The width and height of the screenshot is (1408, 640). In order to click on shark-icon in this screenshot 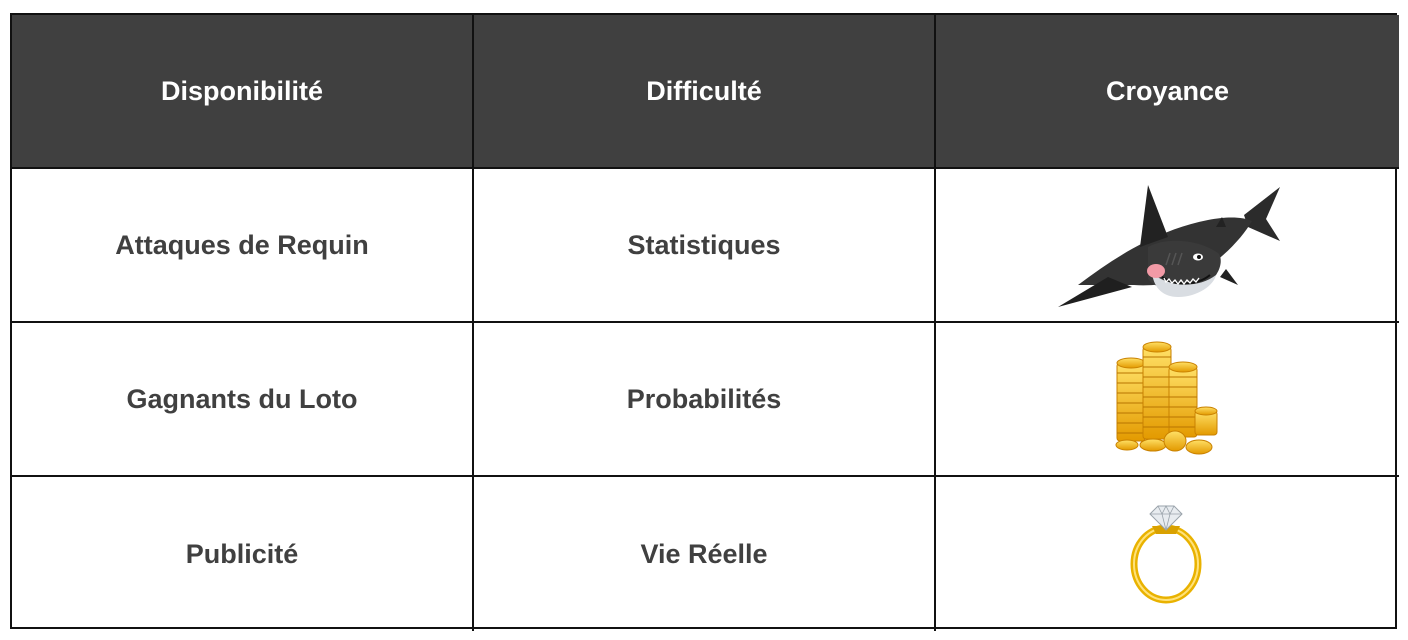, I will do `click(1168, 246)`.